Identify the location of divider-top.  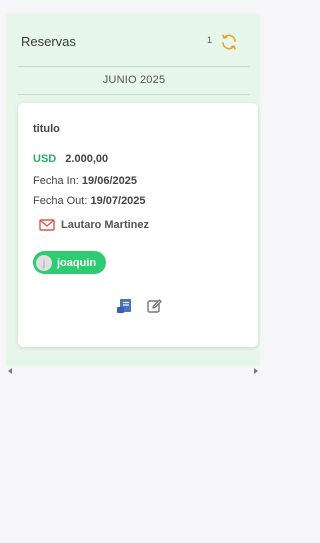
(134, 66).